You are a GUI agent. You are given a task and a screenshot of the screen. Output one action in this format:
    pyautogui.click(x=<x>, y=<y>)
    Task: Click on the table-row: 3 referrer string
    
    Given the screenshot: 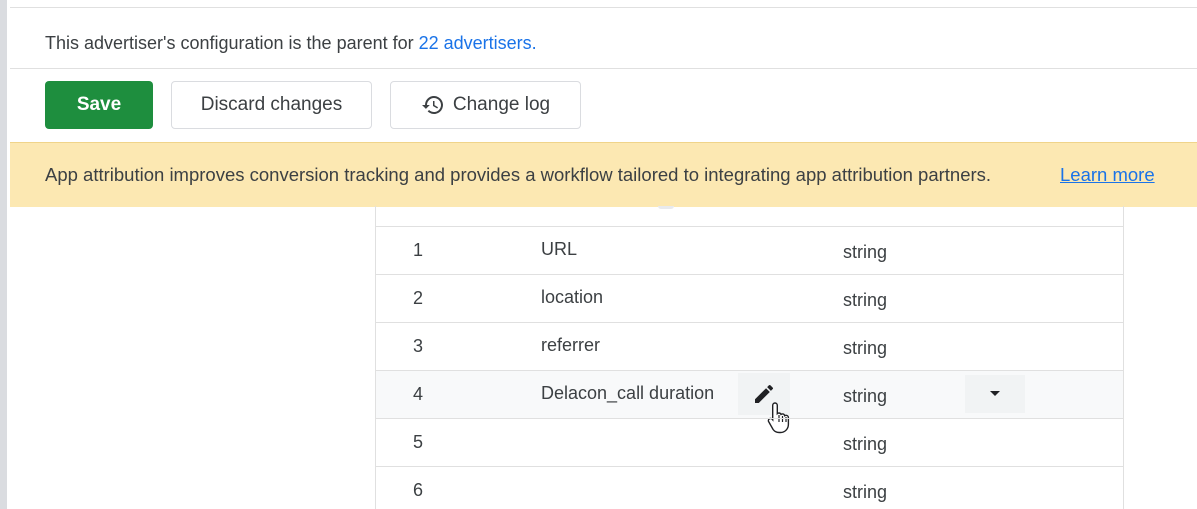 What is the action you would take?
    pyautogui.click(x=749, y=346)
    